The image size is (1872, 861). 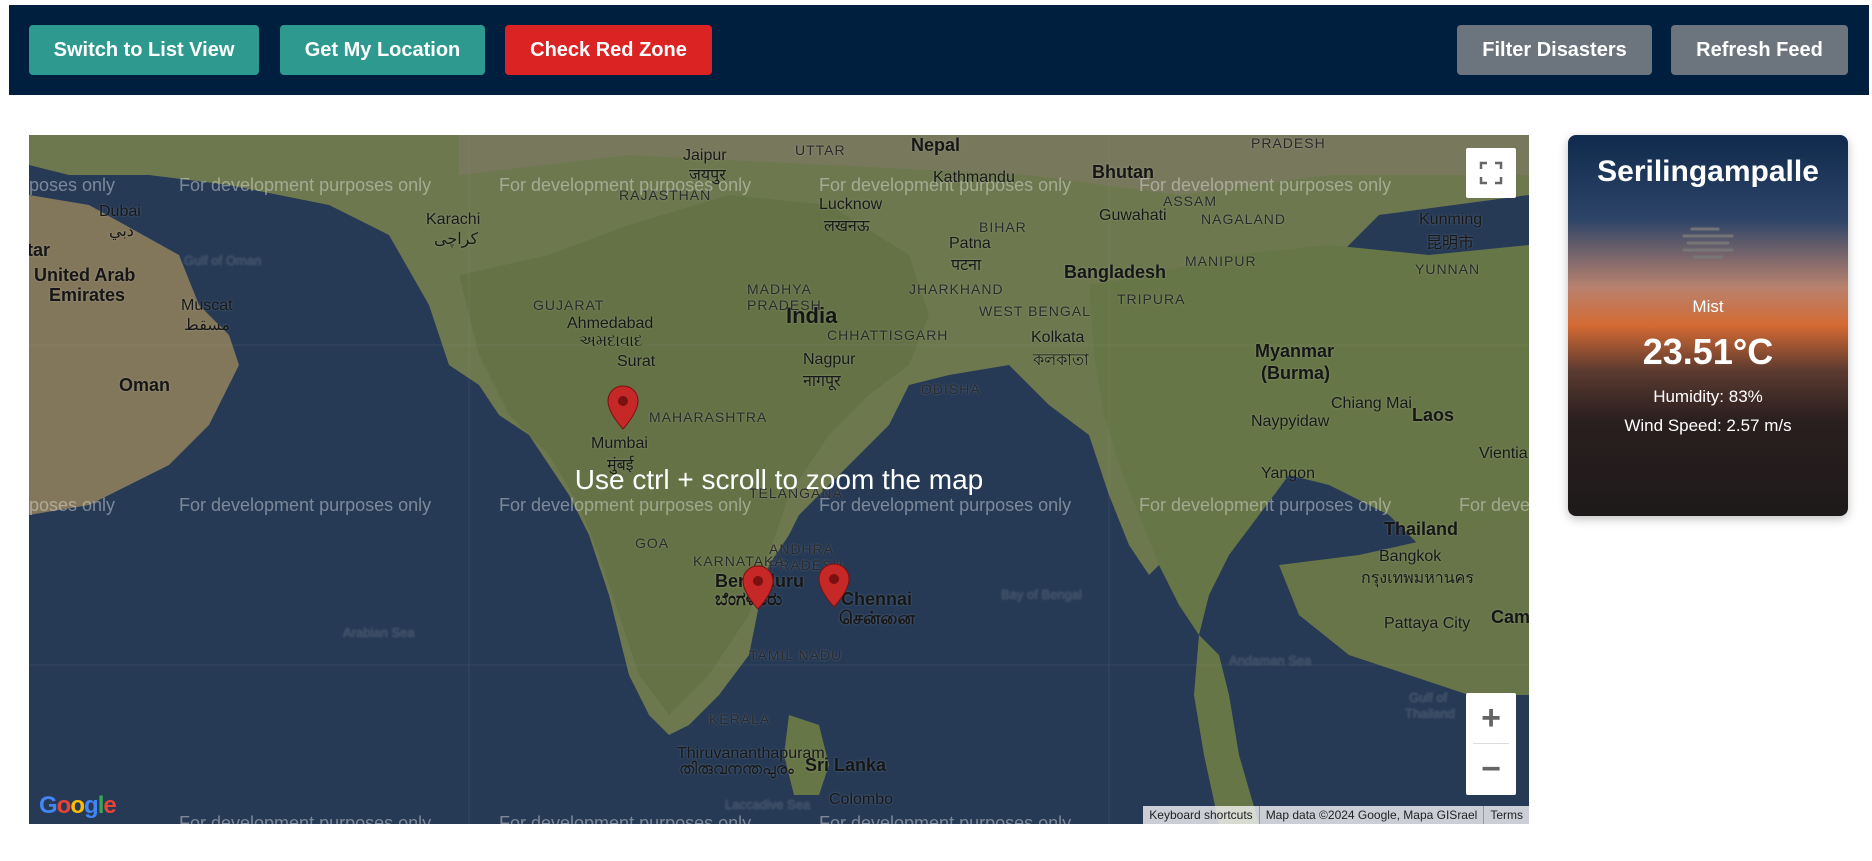 What do you see at coordinates (1123, 172) in the screenshot?
I see `place-label: Bhutan` at bounding box center [1123, 172].